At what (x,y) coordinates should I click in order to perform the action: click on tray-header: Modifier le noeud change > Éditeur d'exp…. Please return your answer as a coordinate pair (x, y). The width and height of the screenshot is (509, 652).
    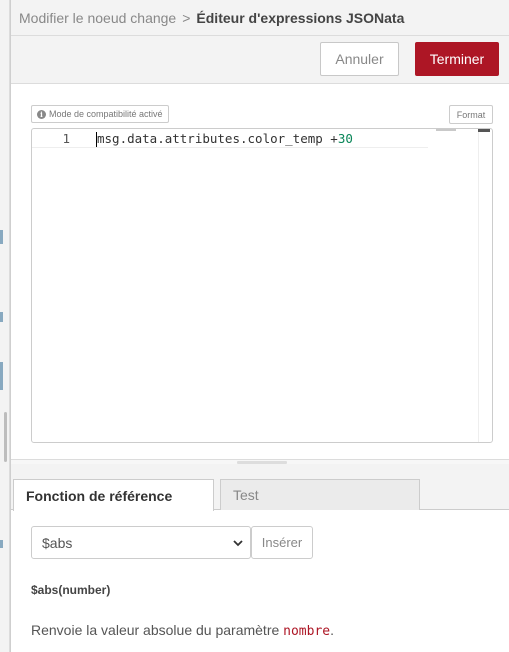
    Looking at the image, I should click on (260, 18).